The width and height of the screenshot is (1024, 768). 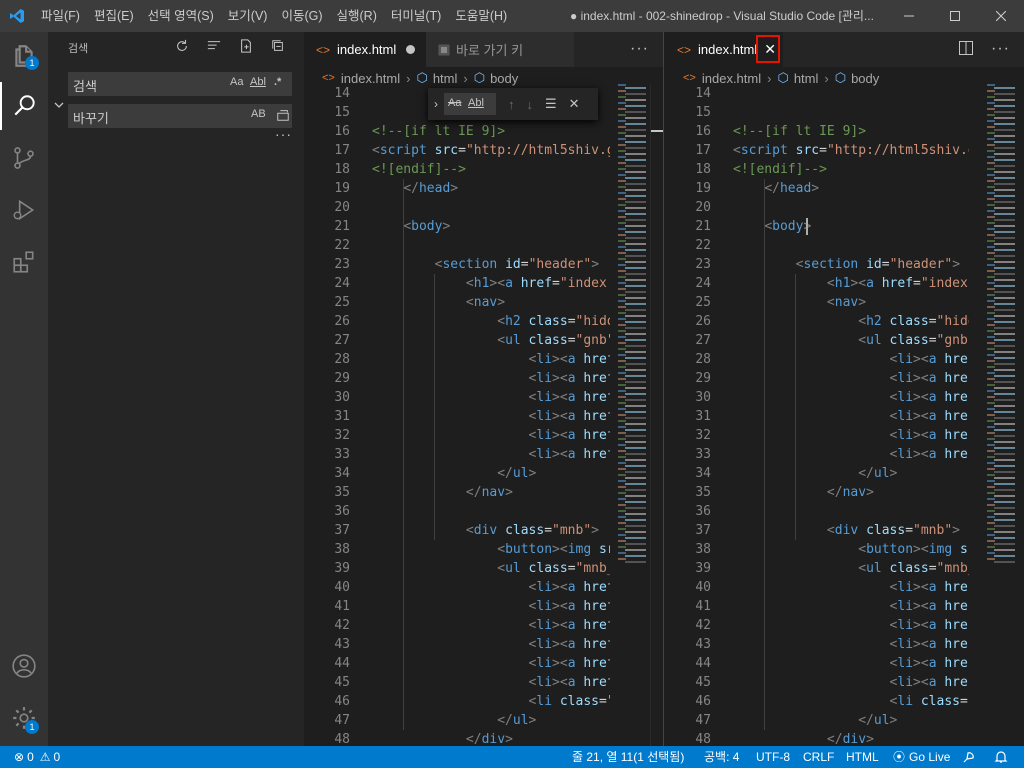 What do you see at coordinates (818, 757) in the screenshot?
I see `line-ending: CRLF` at bounding box center [818, 757].